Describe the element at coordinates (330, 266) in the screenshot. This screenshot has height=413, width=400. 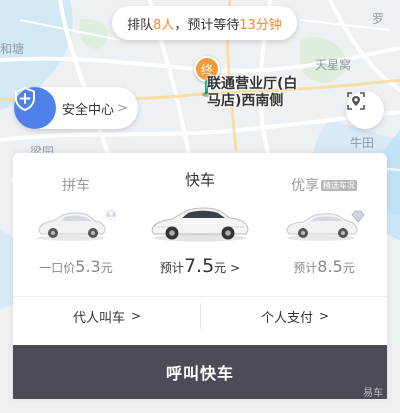
I see `price-value: 8.5` at that location.